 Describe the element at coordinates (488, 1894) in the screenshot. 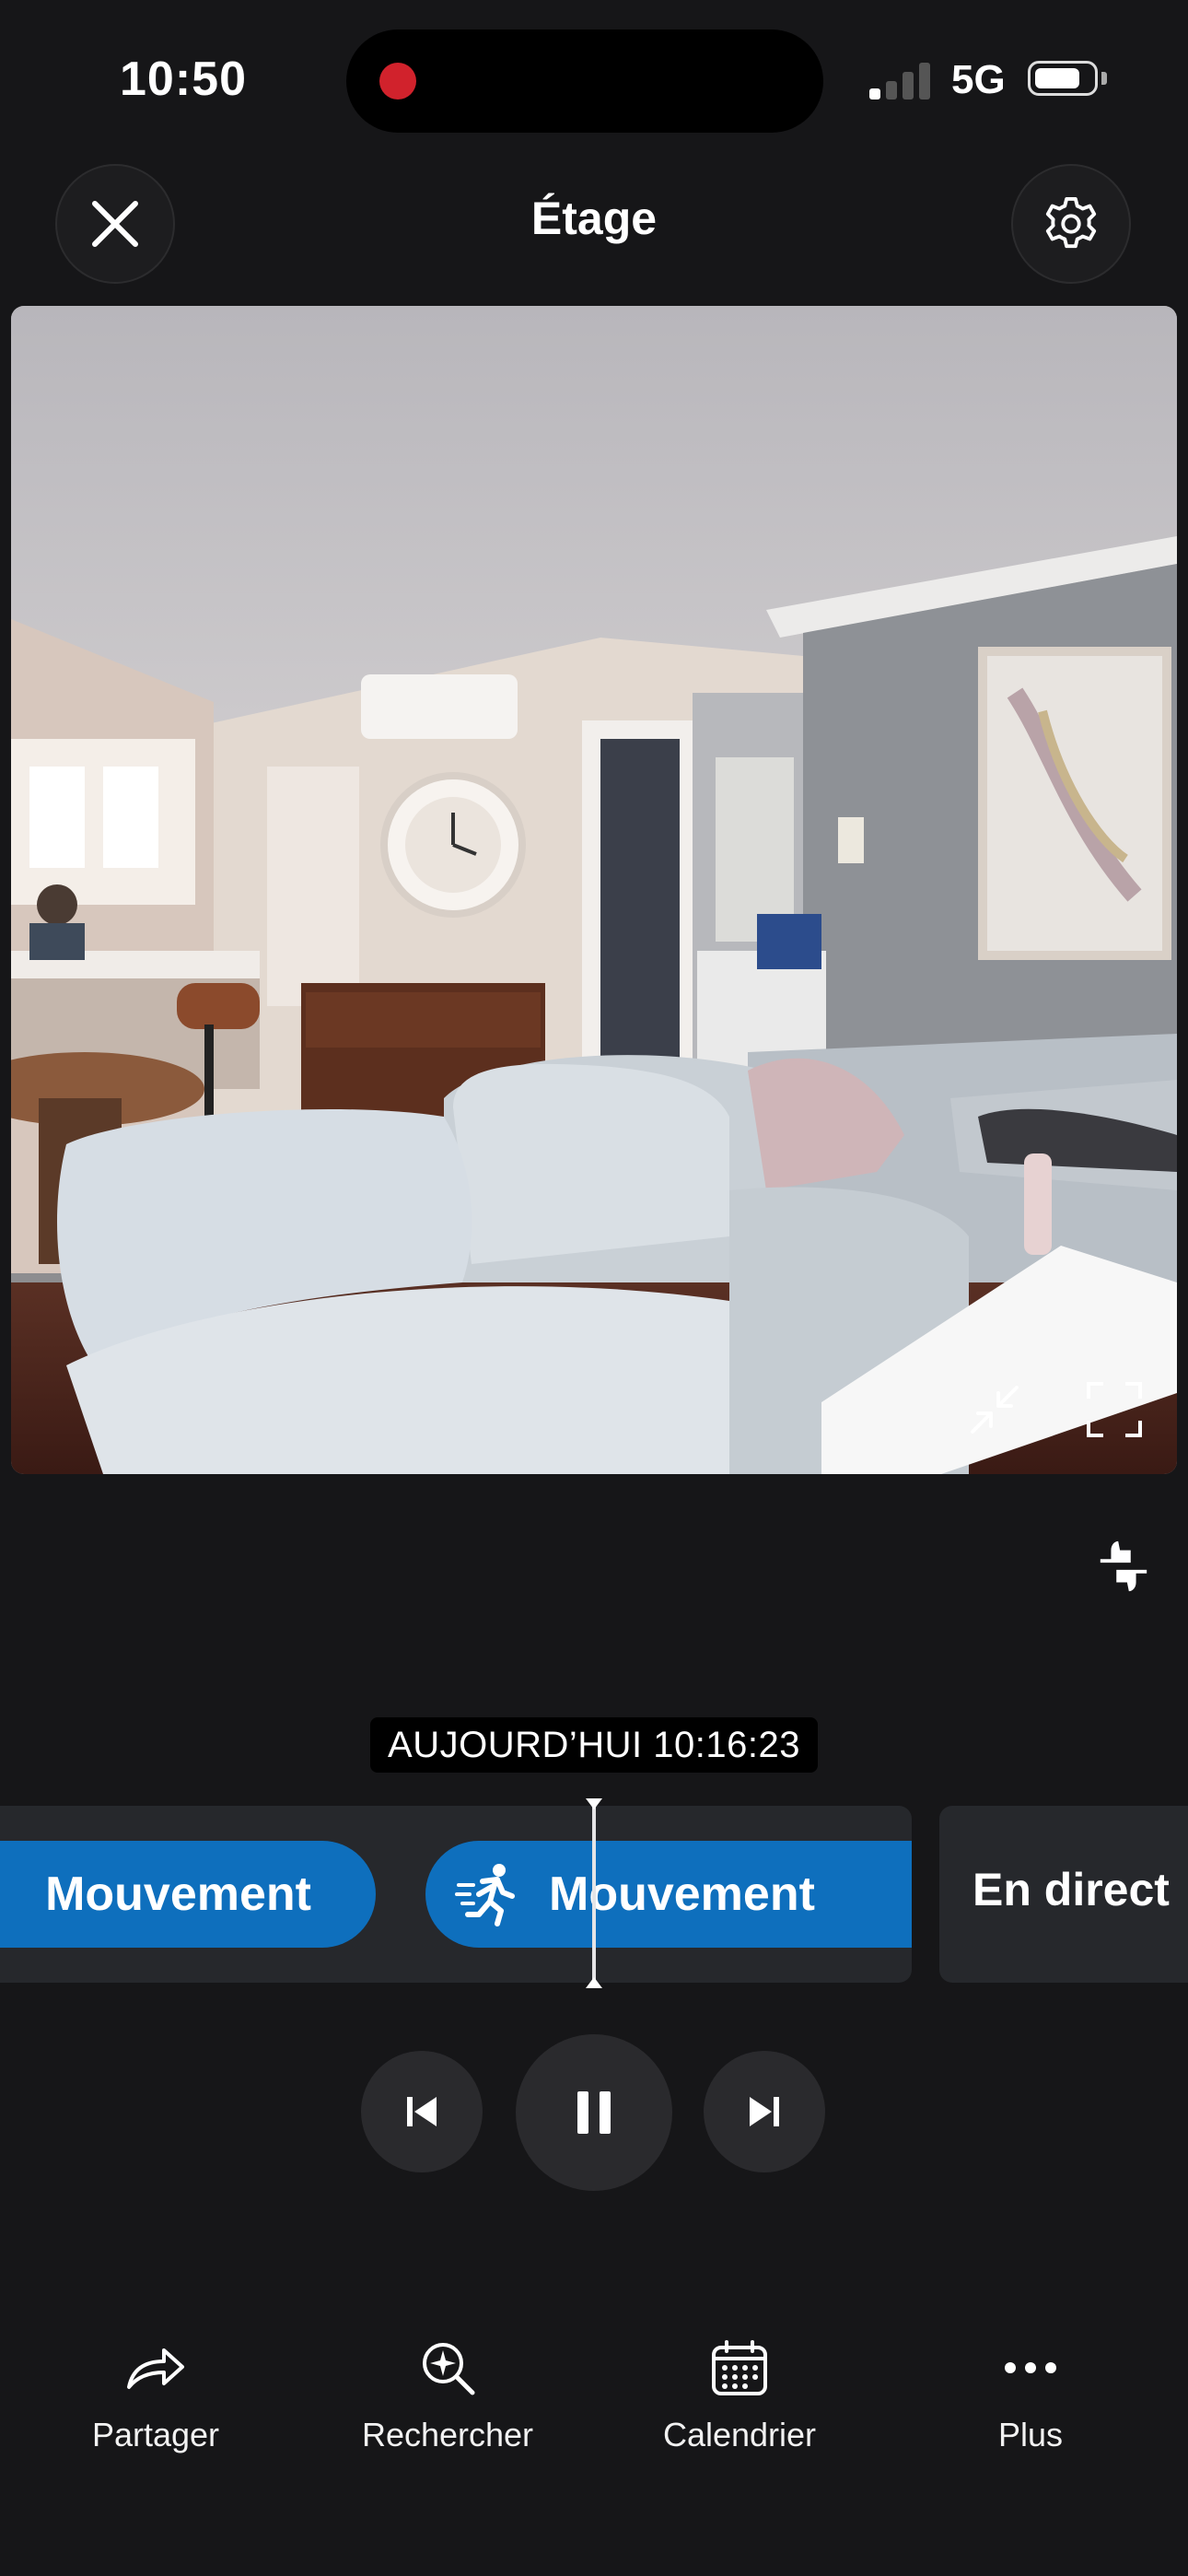

I see `running-person-icon` at that location.